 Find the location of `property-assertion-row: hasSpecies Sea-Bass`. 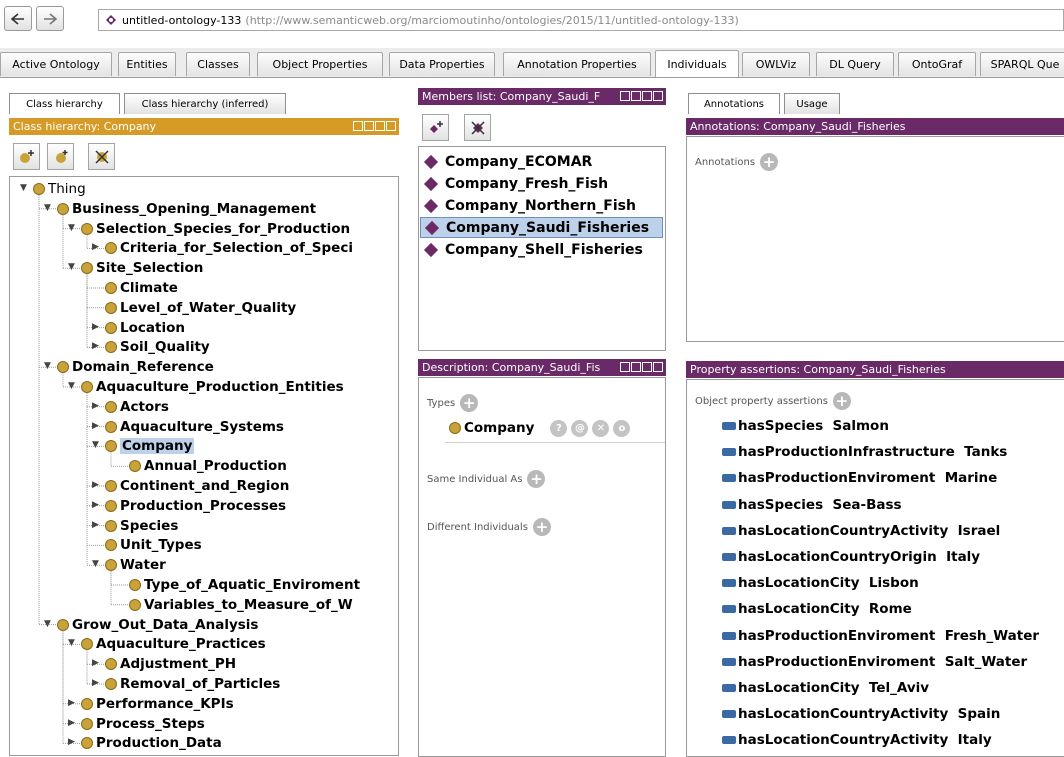

property-assertion-row: hasSpecies Sea-Bass is located at coordinates (812, 505).